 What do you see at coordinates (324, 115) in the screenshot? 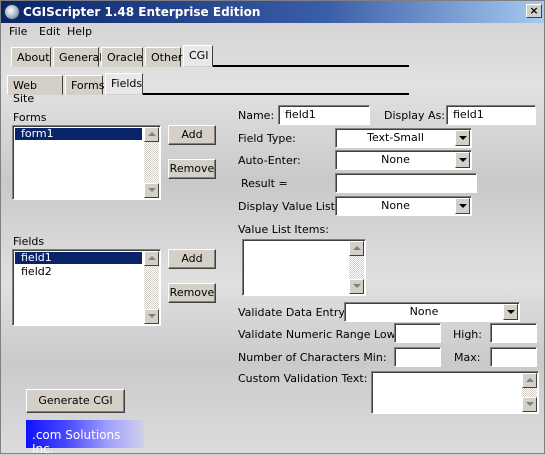
I see `name-field: field1` at bounding box center [324, 115].